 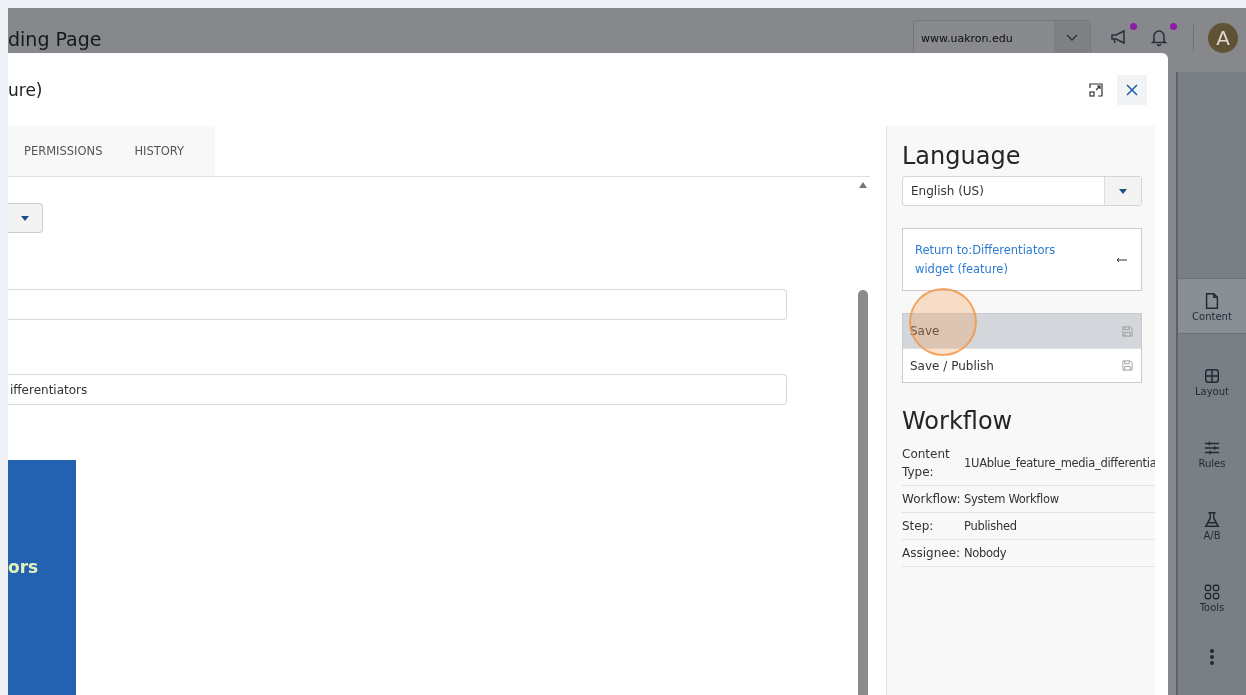 I want to click on arrow-left-icon, so click(x=1122, y=259).